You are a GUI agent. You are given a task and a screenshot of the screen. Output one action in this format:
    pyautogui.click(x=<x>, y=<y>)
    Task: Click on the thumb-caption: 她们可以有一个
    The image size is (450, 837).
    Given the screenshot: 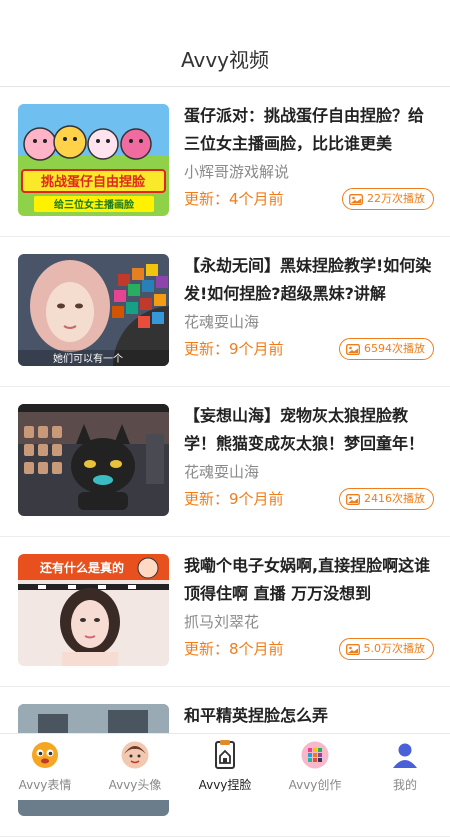 What is the action you would take?
    pyautogui.click(x=88, y=358)
    